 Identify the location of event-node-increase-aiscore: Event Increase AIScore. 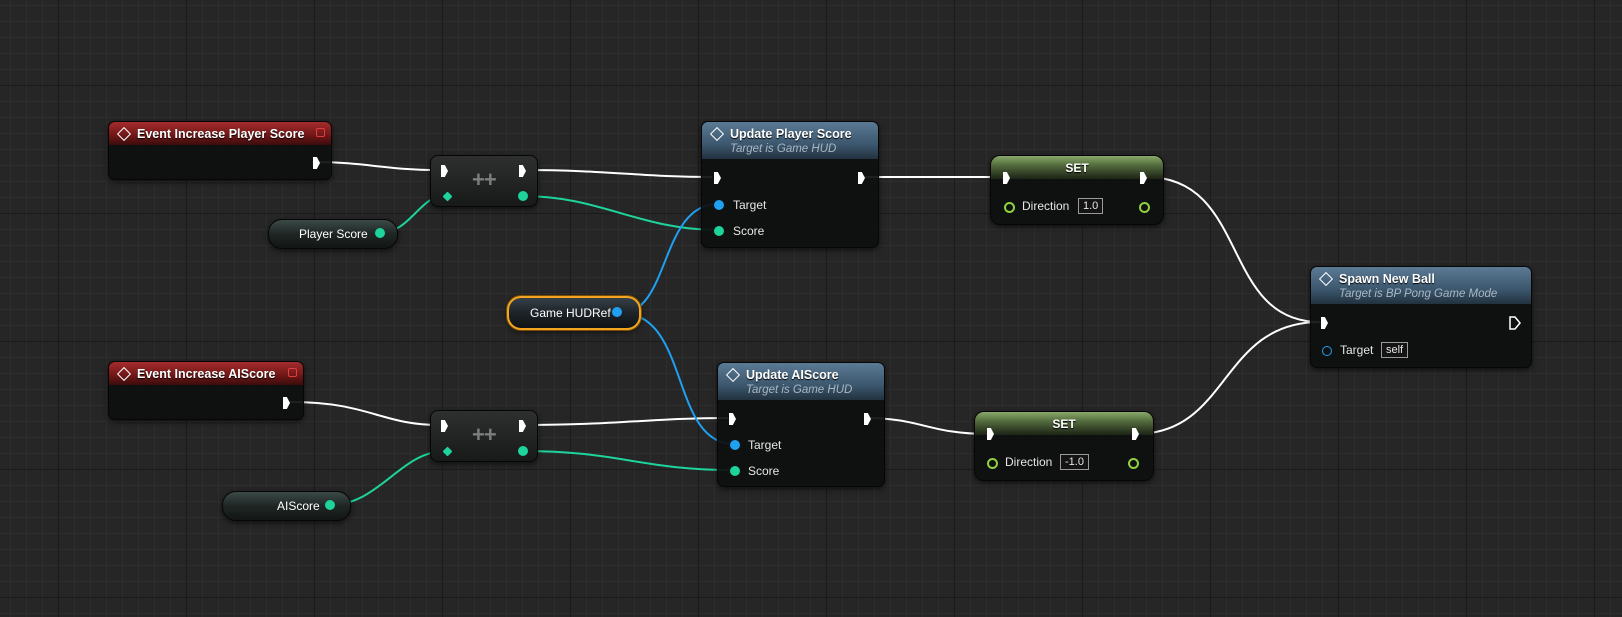
(206, 390).